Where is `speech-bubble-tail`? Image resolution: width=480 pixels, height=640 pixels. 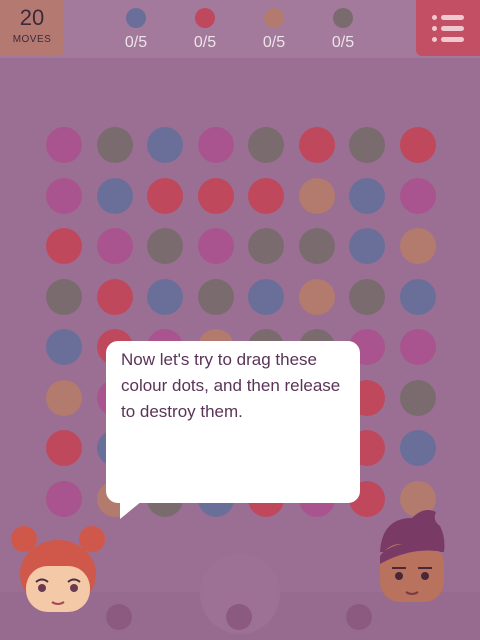 speech-bubble-tail is located at coordinates (131, 510).